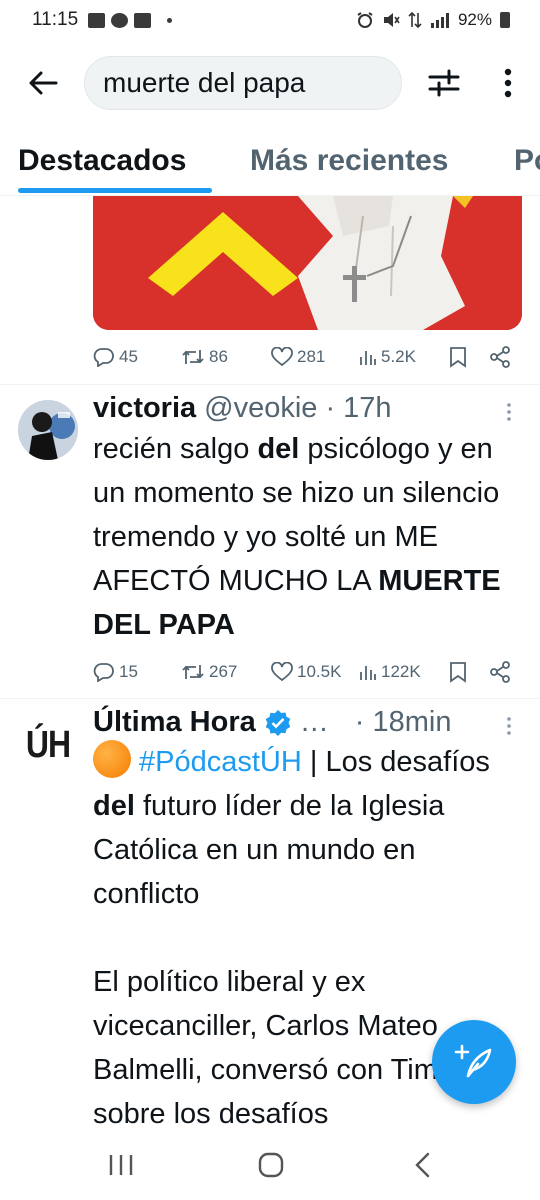  What do you see at coordinates (97, 20) in the screenshot?
I see `gallery-icon` at bounding box center [97, 20].